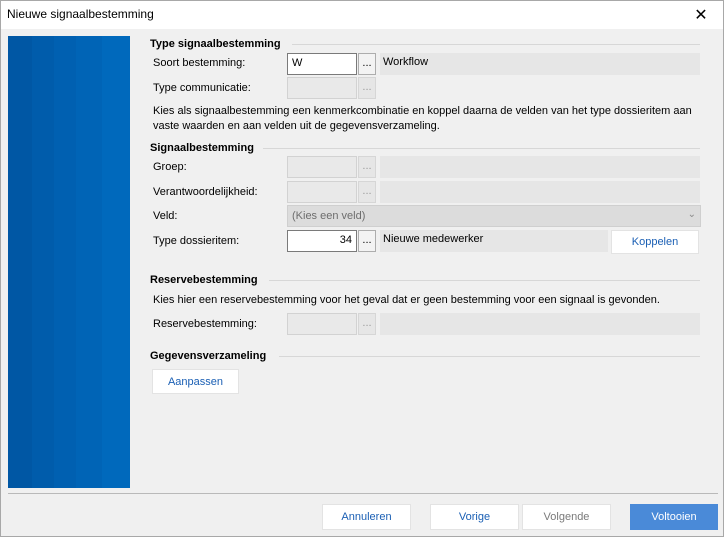 The height and width of the screenshot is (537, 724). Describe the element at coordinates (215, 44) in the screenshot. I see `section-title-type: Type signaalbestemming` at that location.